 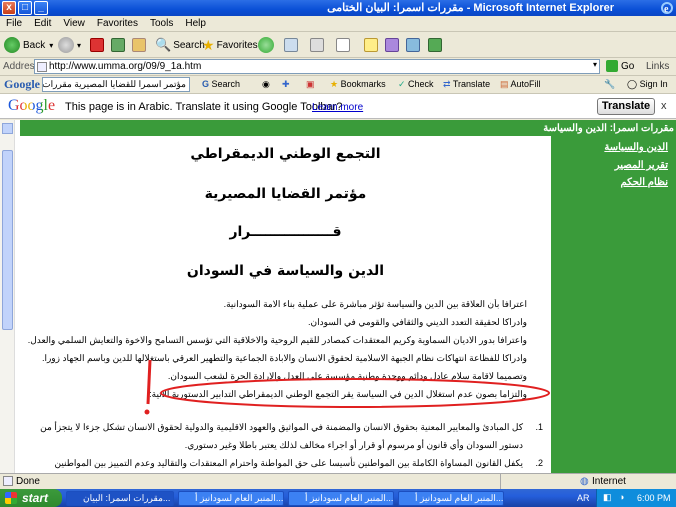 I want to click on minimize-window-button: _, so click(x=41, y=8).